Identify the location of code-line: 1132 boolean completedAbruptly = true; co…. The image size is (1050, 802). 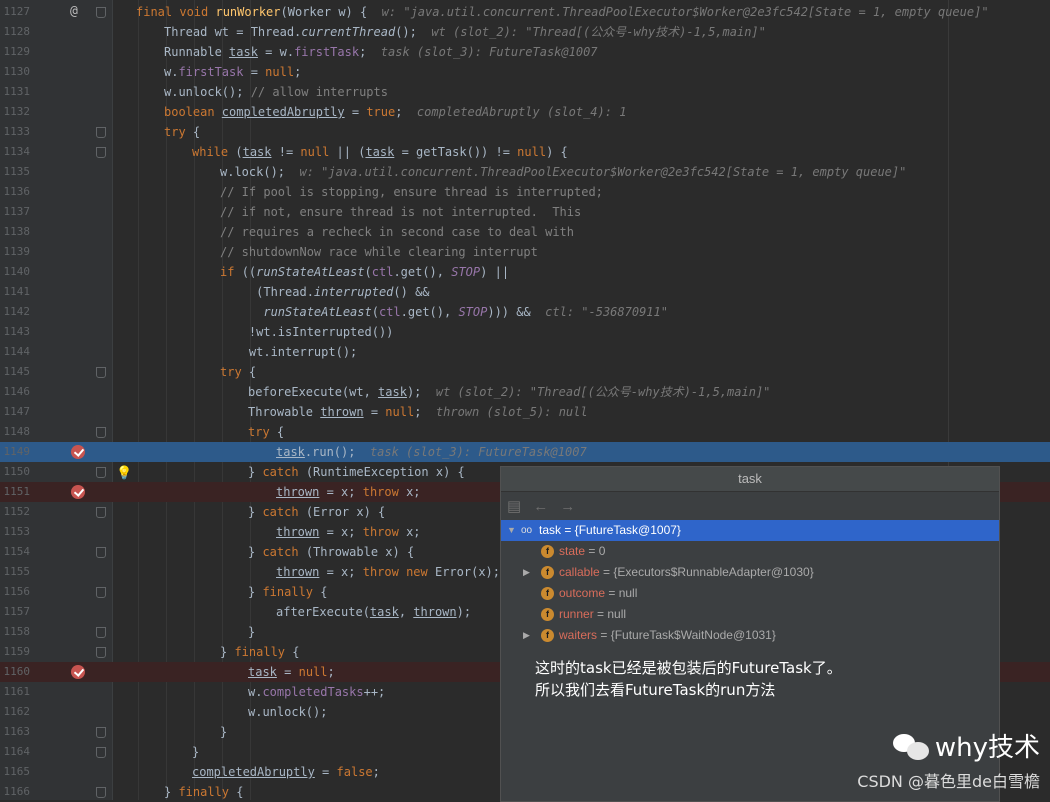
(525, 112).